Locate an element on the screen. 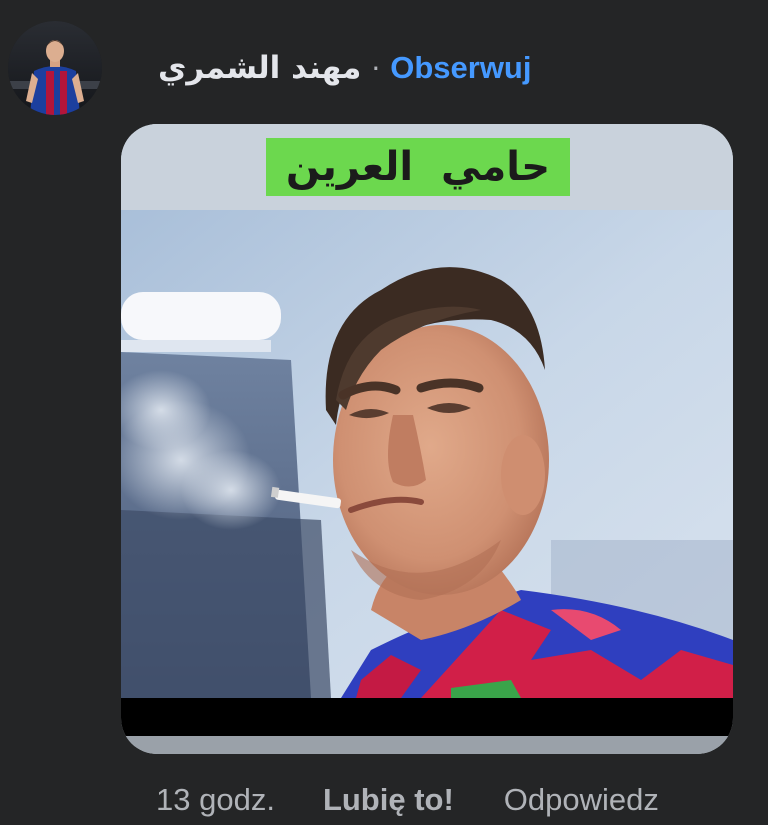 Image resolution: width=768 pixels, height=825 pixels. image-footer is located at coordinates (427, 745).